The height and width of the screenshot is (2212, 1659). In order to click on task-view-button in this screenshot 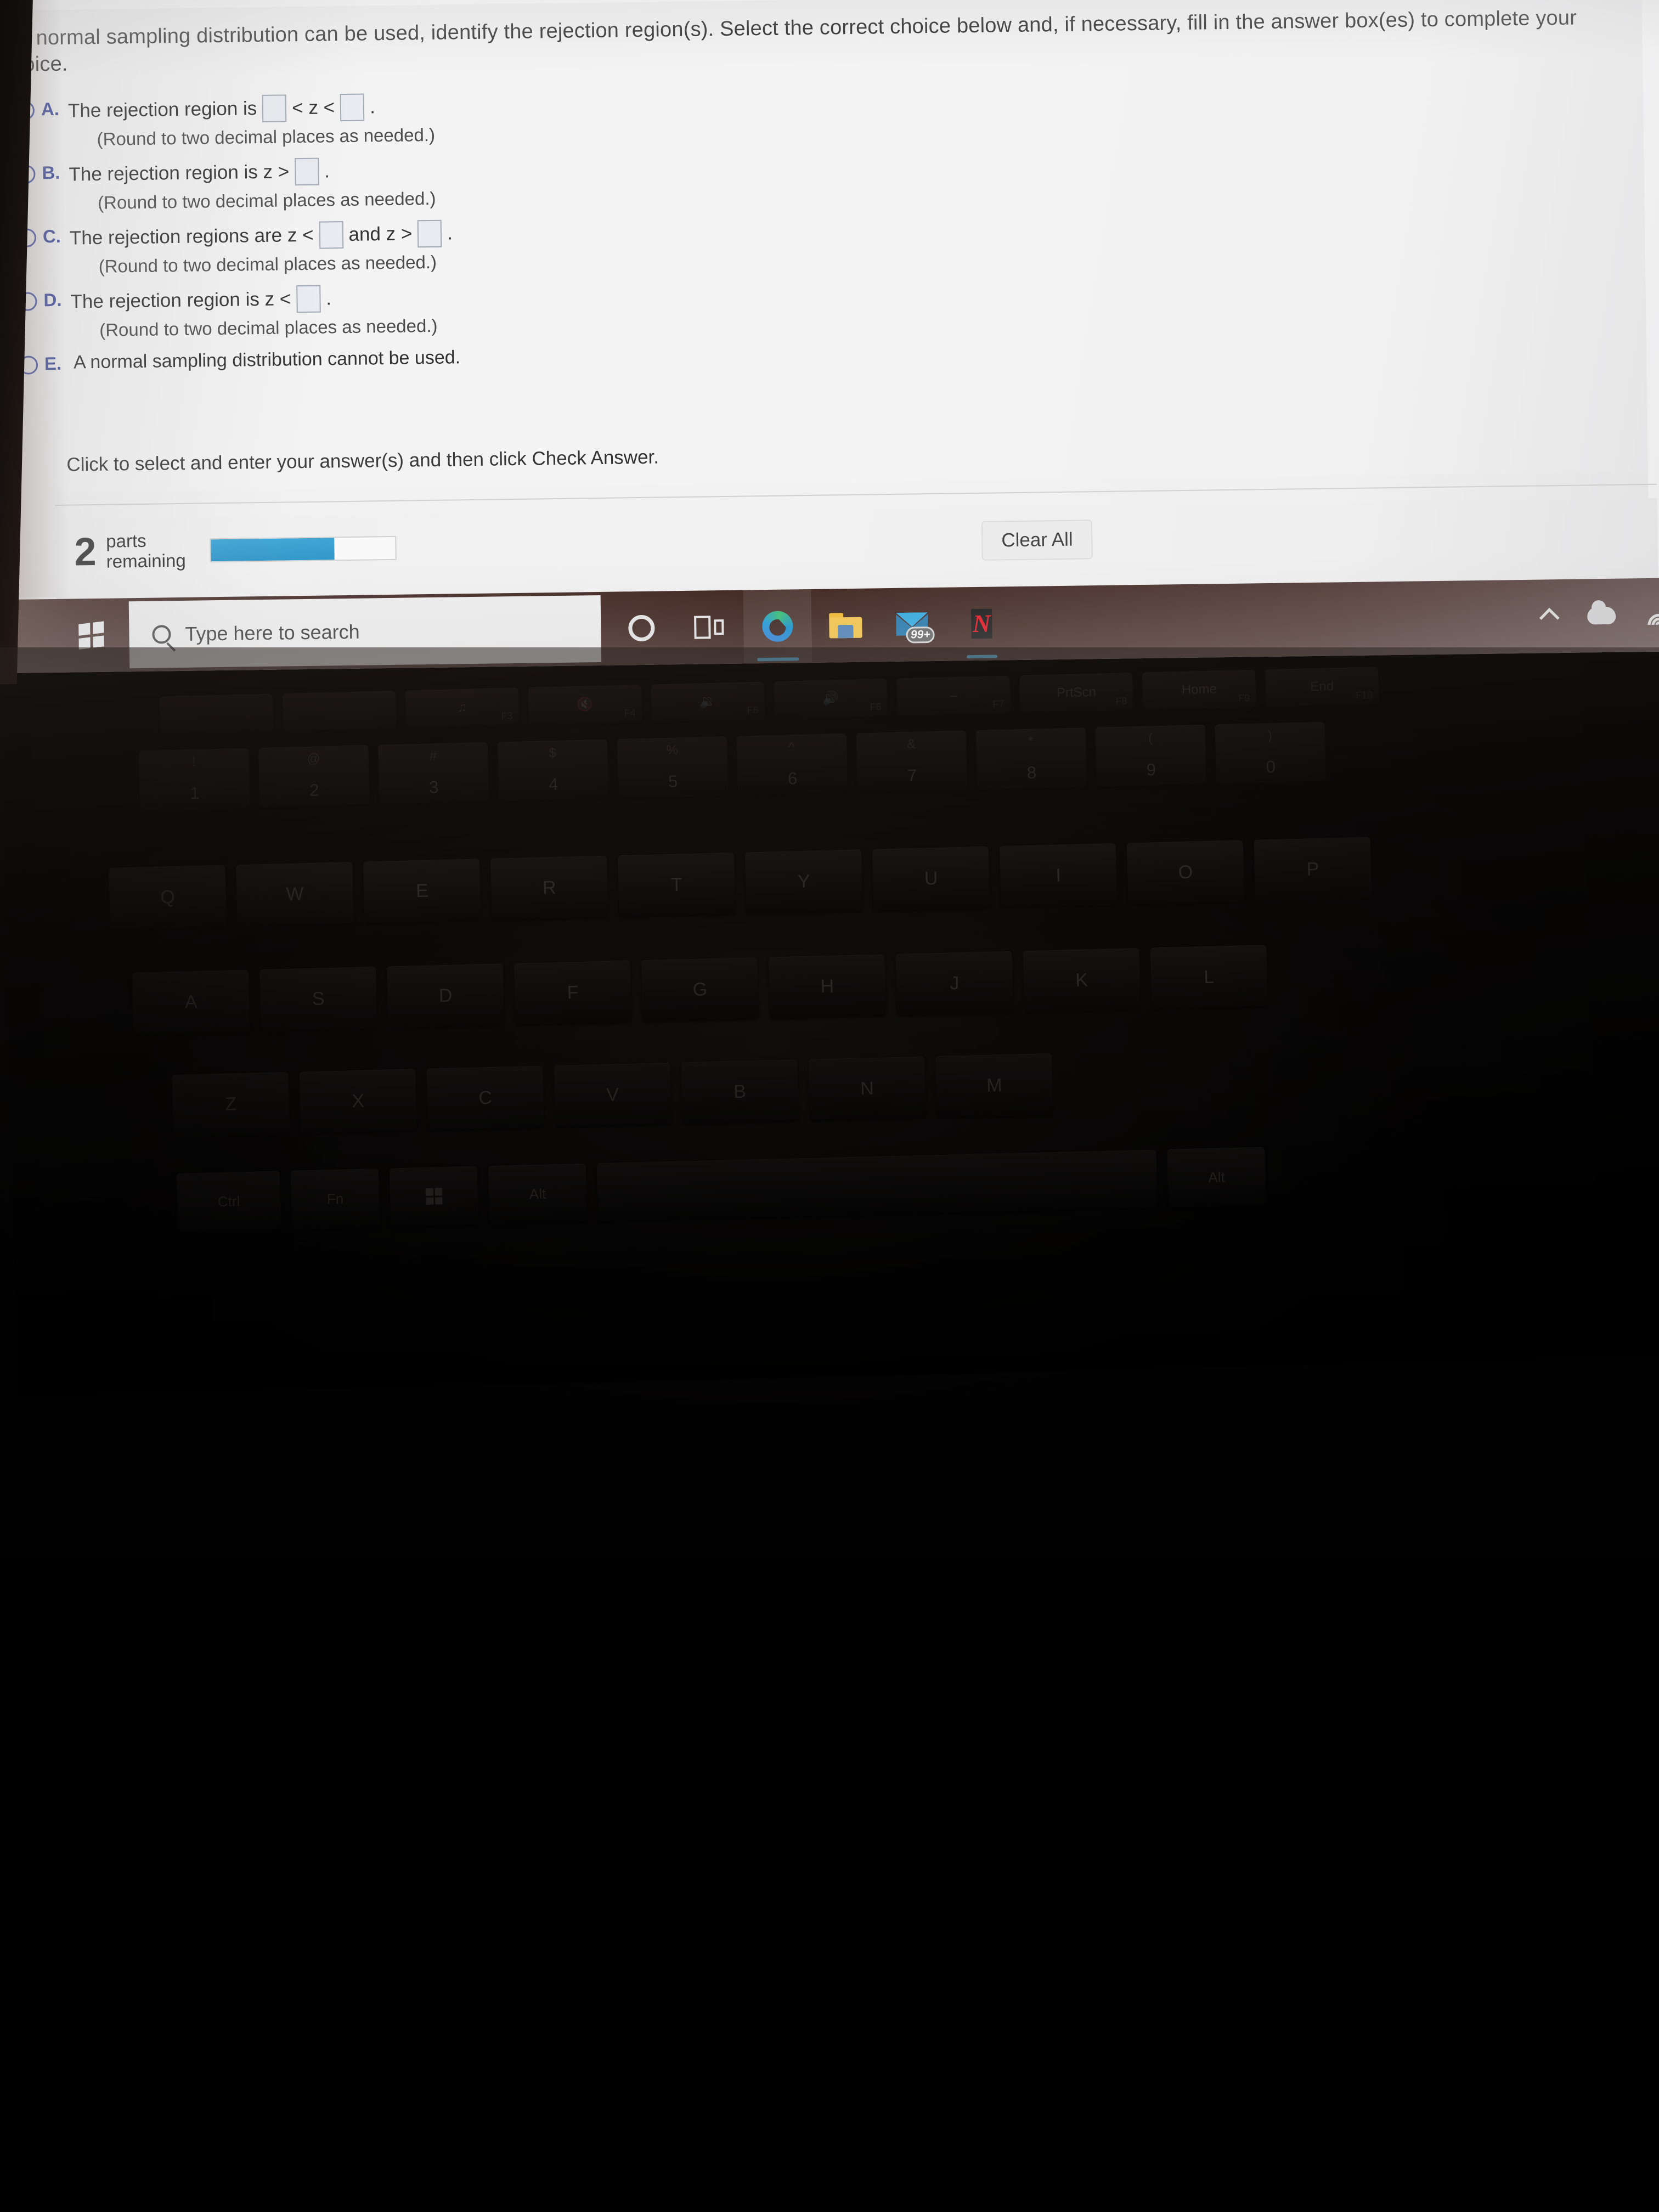, I will do `click(709, 627)`.